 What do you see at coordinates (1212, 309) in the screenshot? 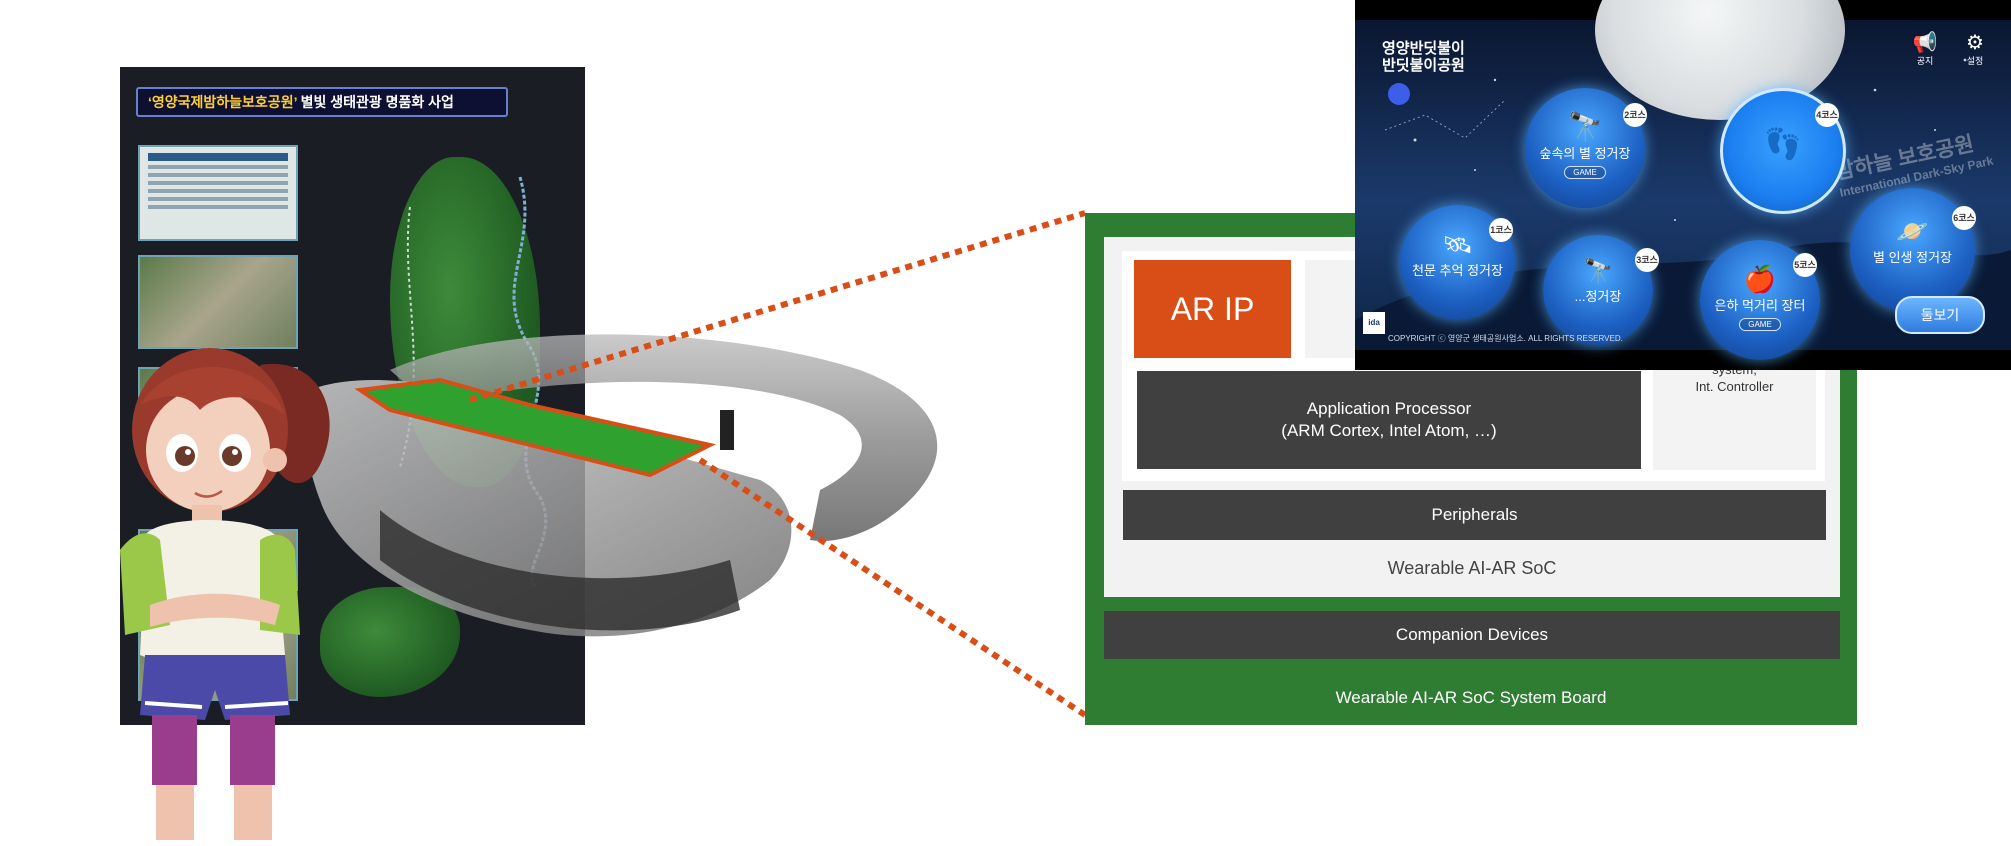
I see `ar-ip-block: AR IP` at bounding box center [1212, 309].